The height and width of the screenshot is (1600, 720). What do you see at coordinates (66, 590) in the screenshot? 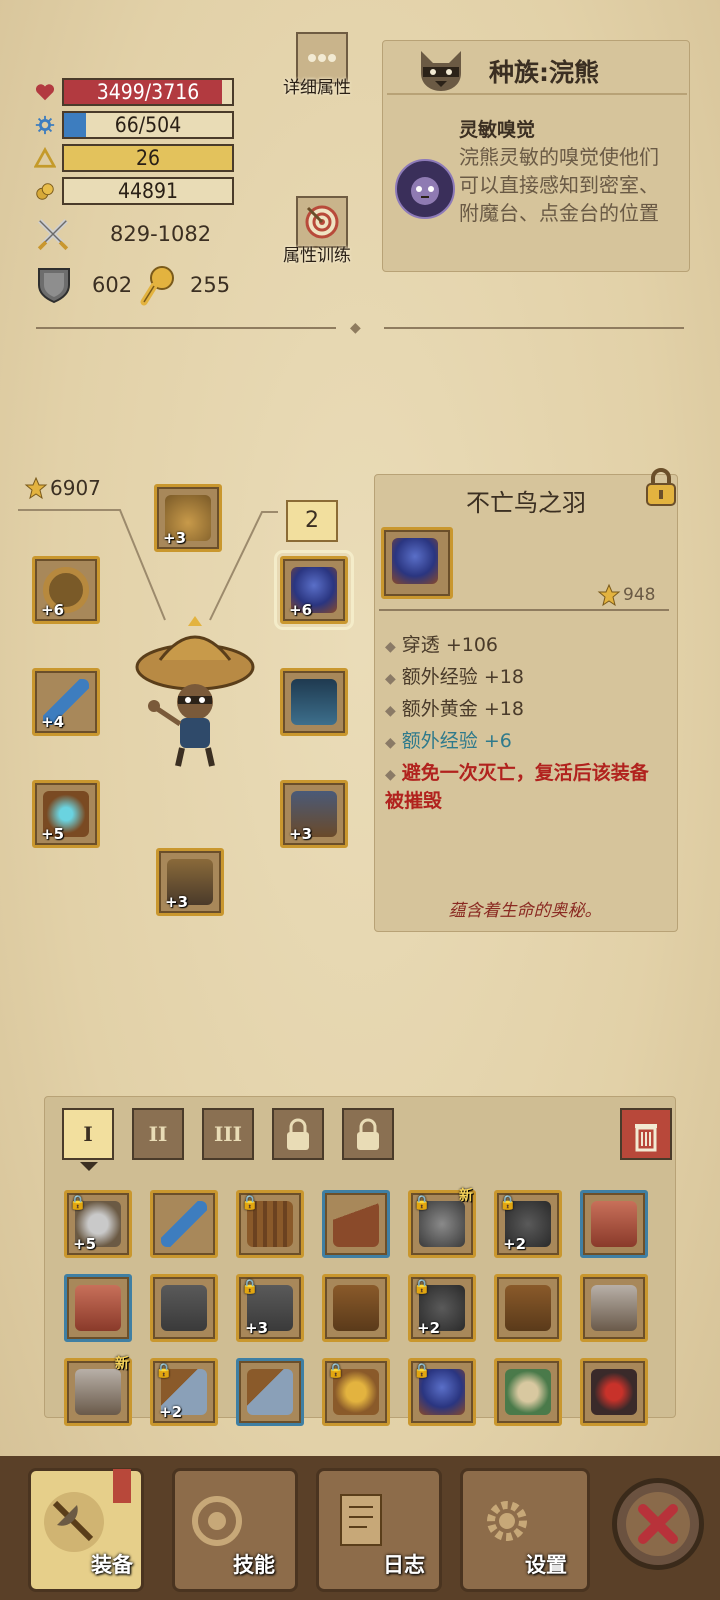
I see `equip-slot-ring: +6` at bounding box center [66, 590].